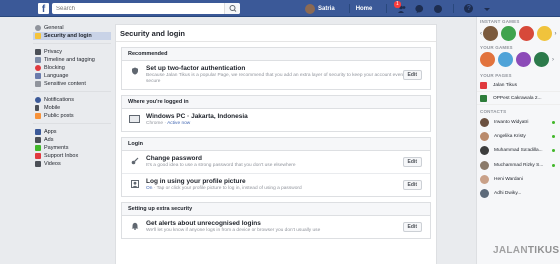 The height and width of the screenshot is (264, 560). I want to click on notifications-icon, so click(438, 9).